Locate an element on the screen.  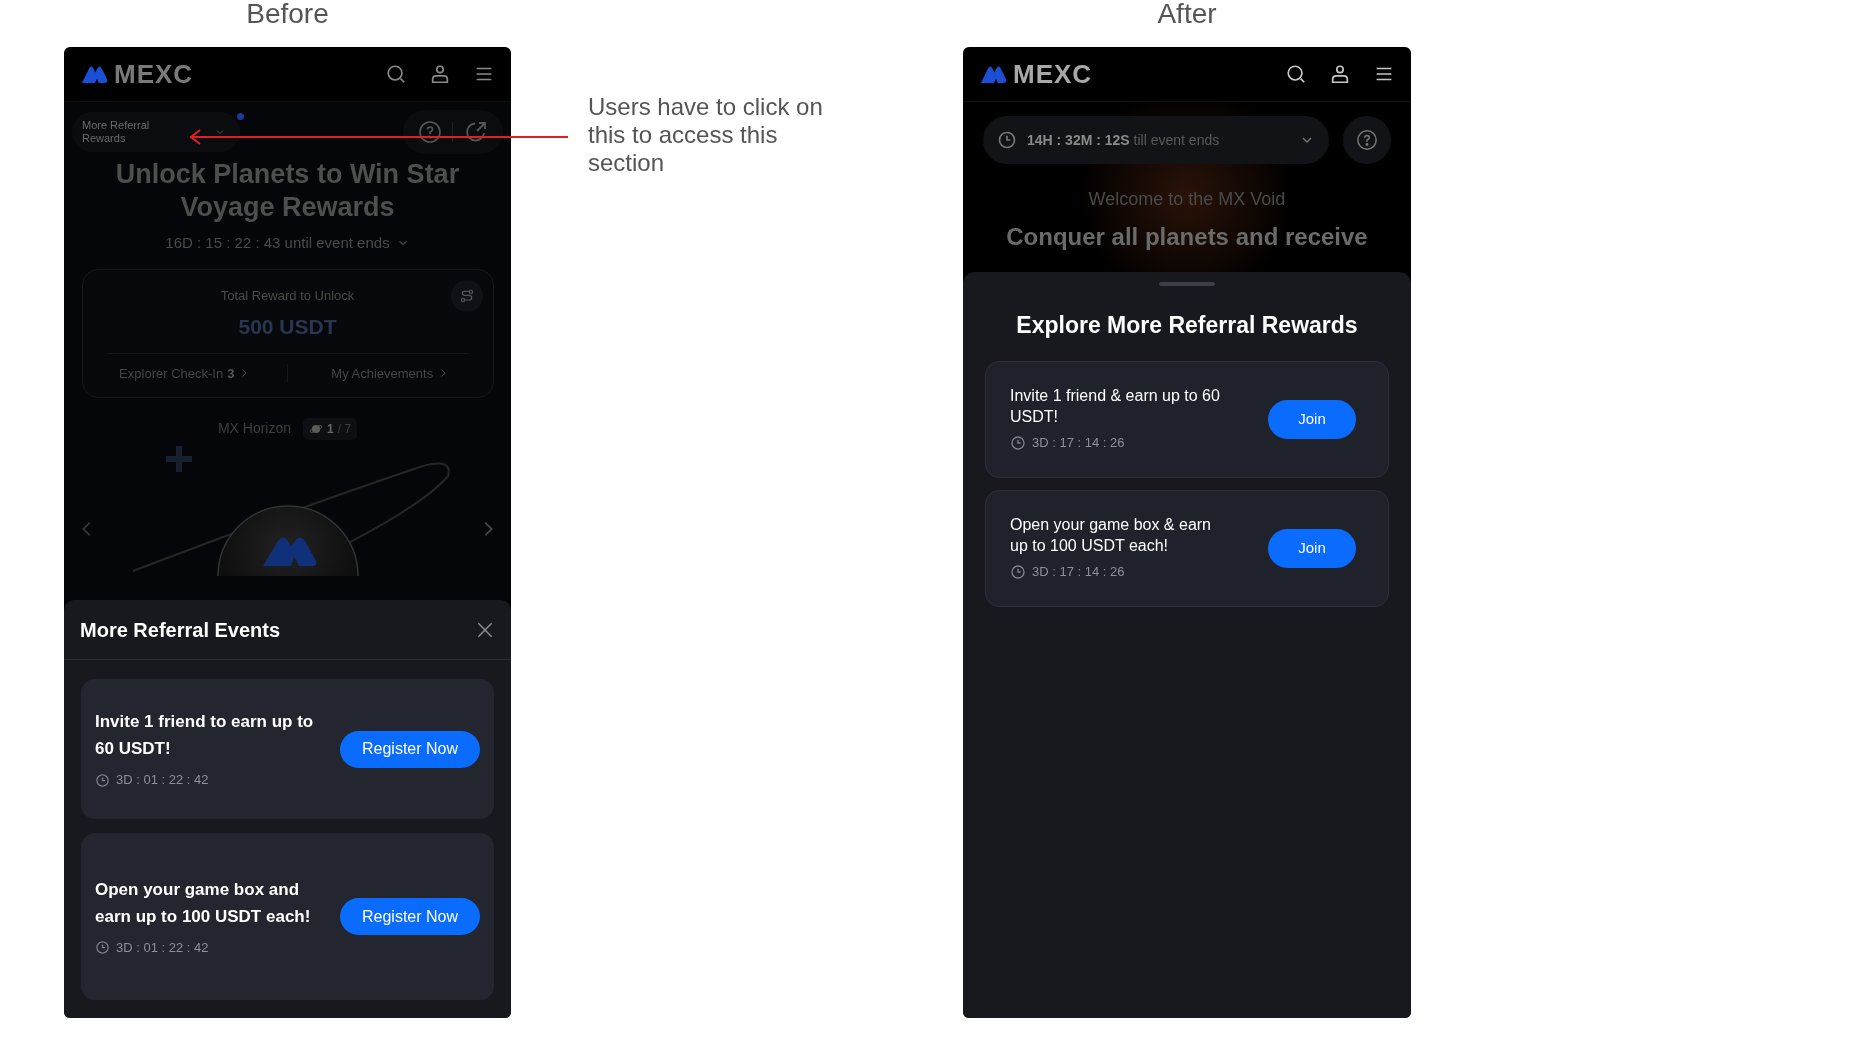
page-title: Unlock Planets to Win Star Voyage Rewards is located at coordinates (287, 191).